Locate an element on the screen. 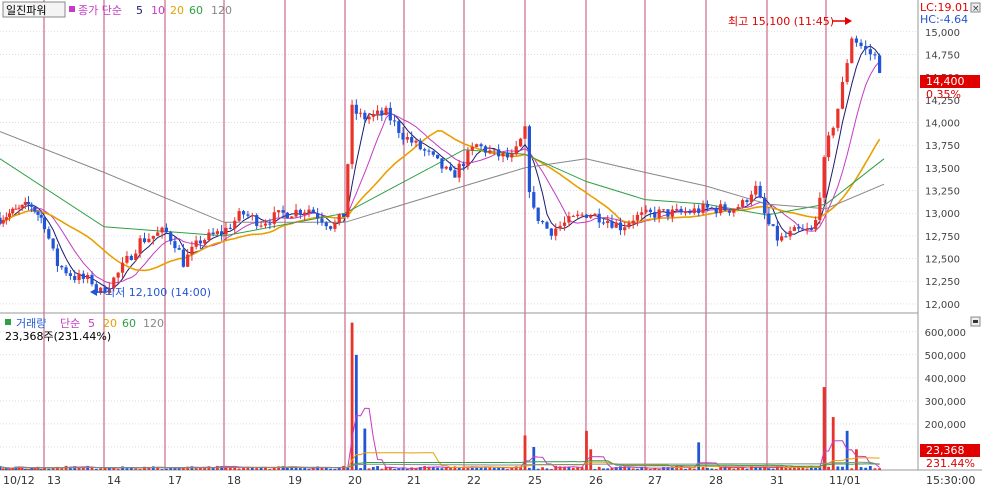 The image size is (982, 489). close-icon: × is located at coordinates (976, 9).